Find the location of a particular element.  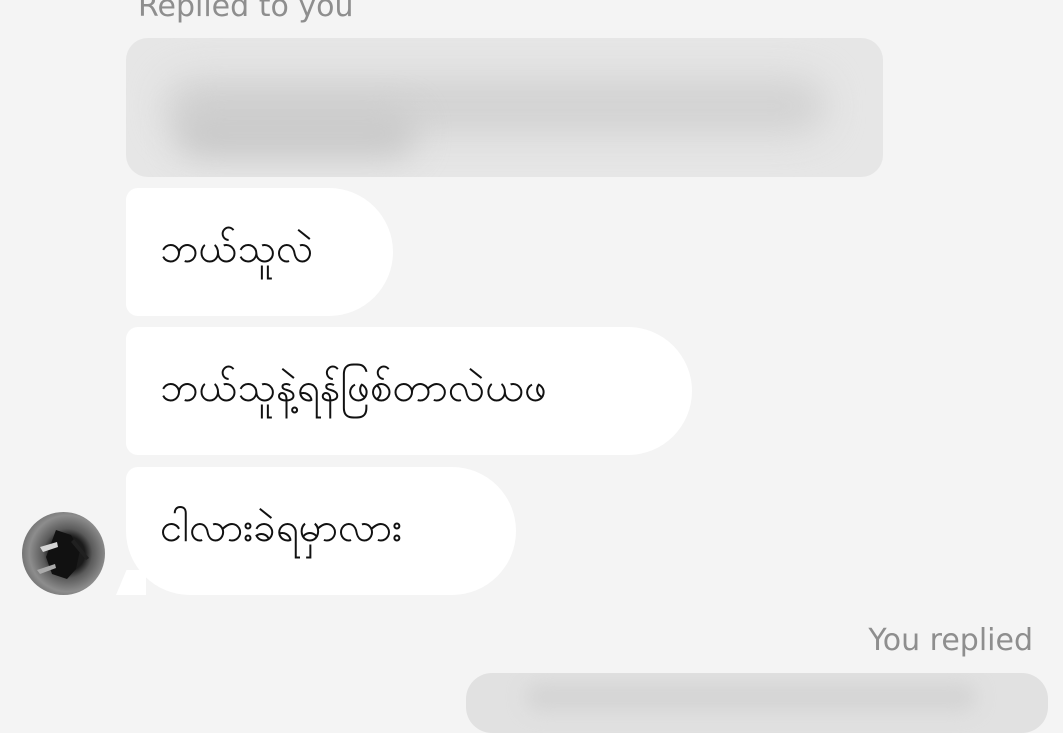

incoming-message-bubble: ငါလားခဲရမှာလား is located at coordinates (321, 531).